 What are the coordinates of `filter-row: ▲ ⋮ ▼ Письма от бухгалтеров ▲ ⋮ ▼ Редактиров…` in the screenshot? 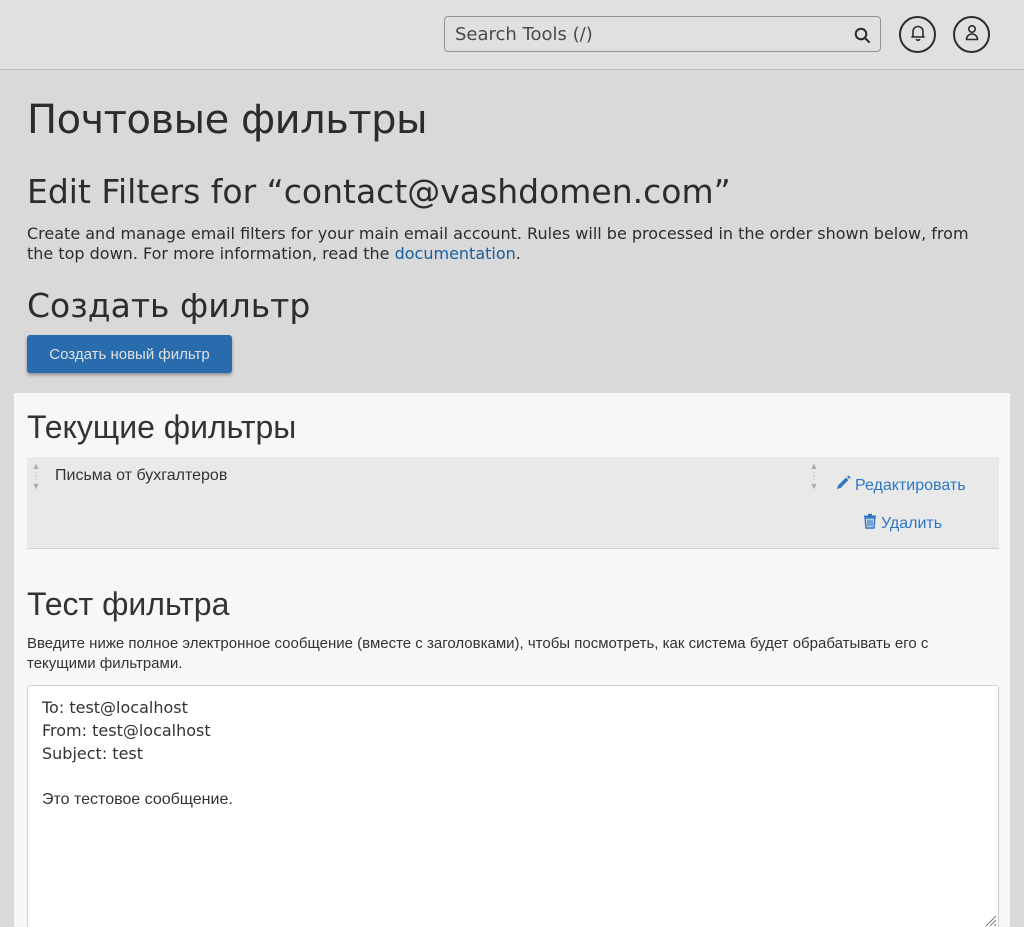 It's located at (513, 503).